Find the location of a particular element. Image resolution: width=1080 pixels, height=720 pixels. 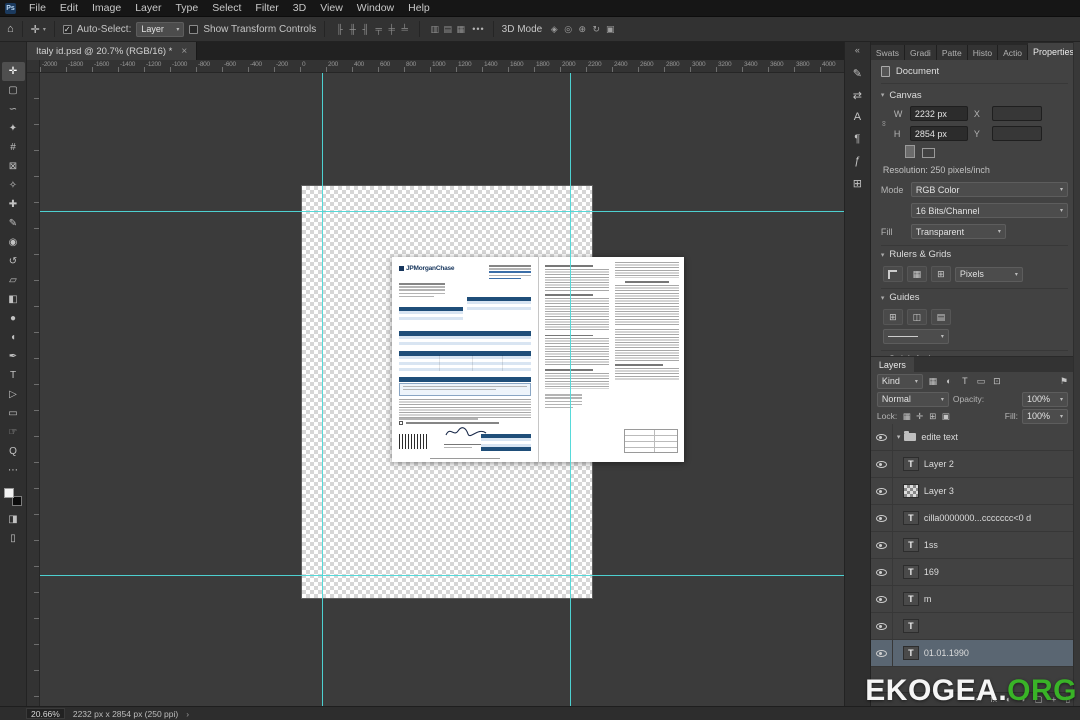

align-icon: ╢ is located at coordinates (365, 29).